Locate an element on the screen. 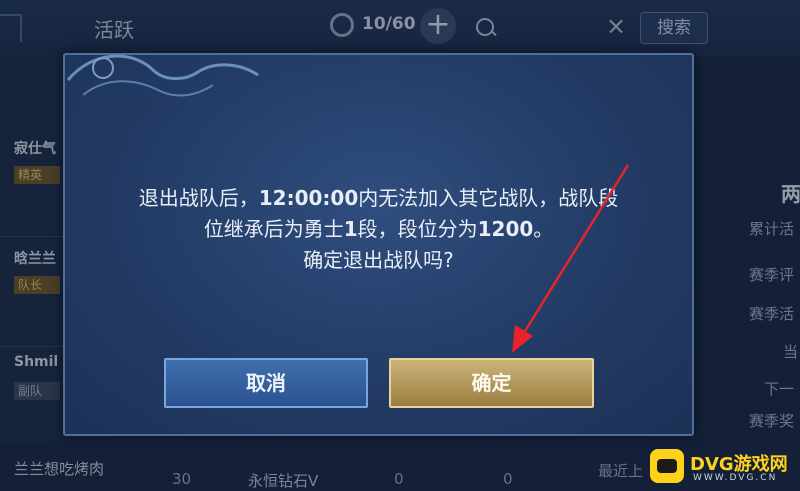  message-line-2: 位继承后为勇士1段，段位分为1200。 is located at coordinates (378, 229).